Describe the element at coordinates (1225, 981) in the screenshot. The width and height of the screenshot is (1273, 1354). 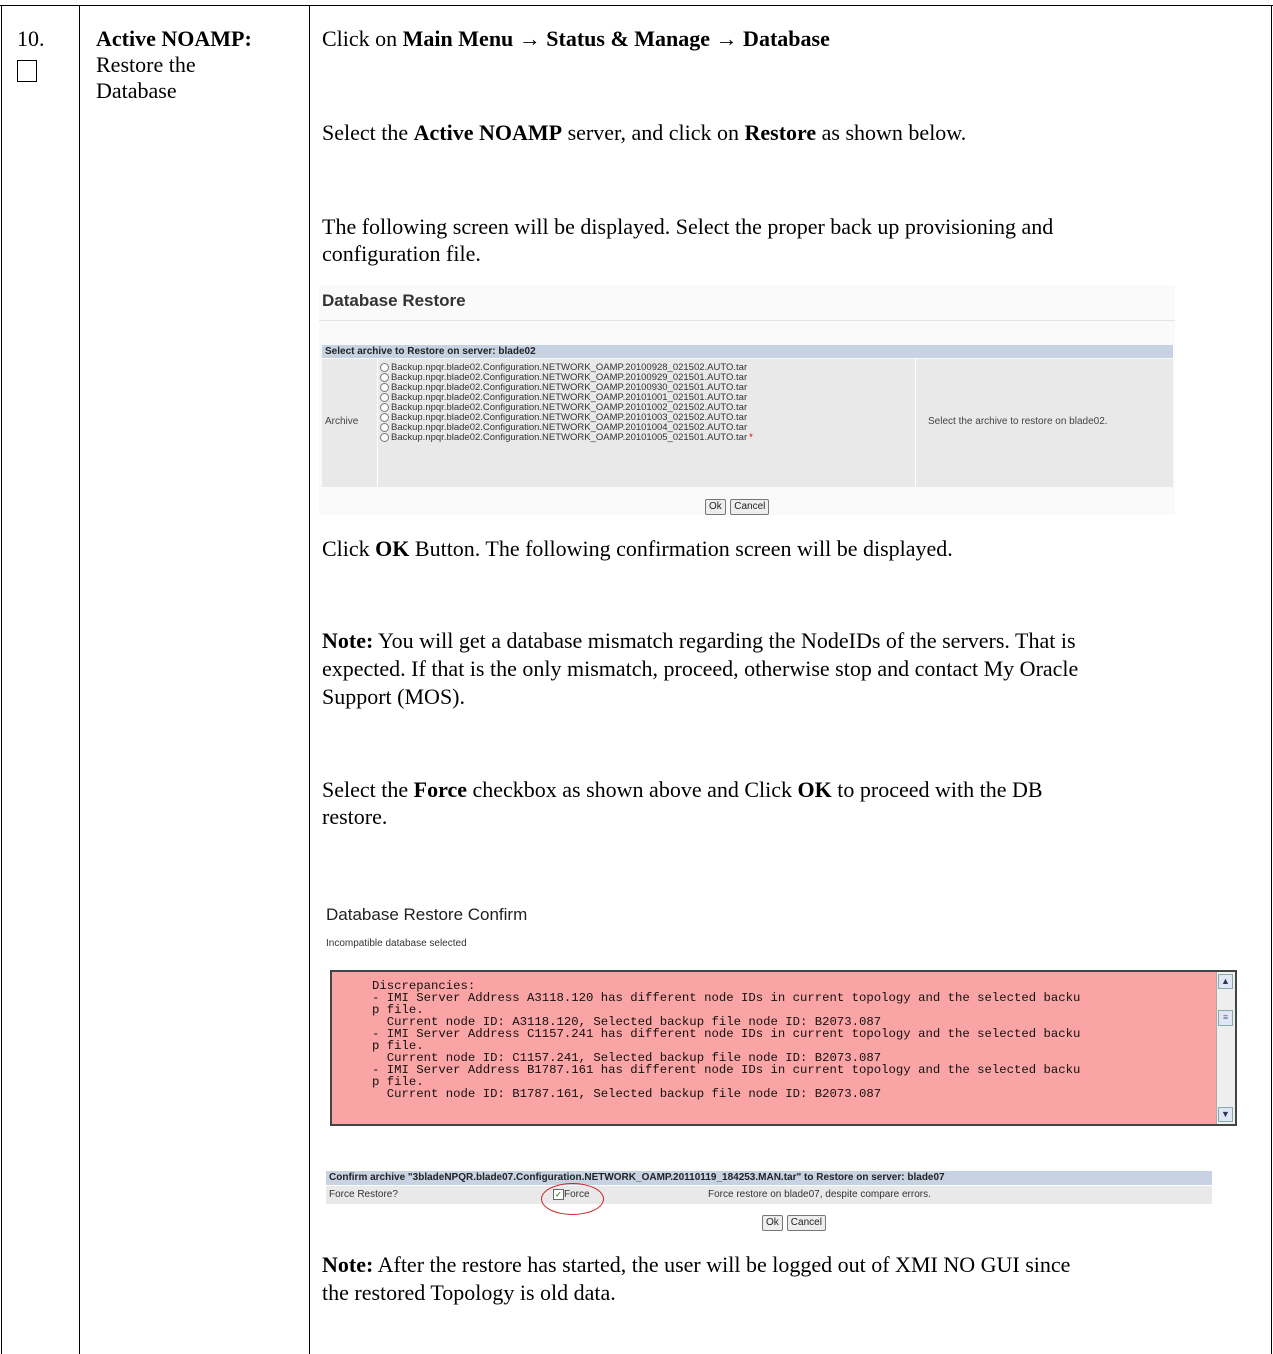
I see `scroll-up-icon: ▲` at that location.